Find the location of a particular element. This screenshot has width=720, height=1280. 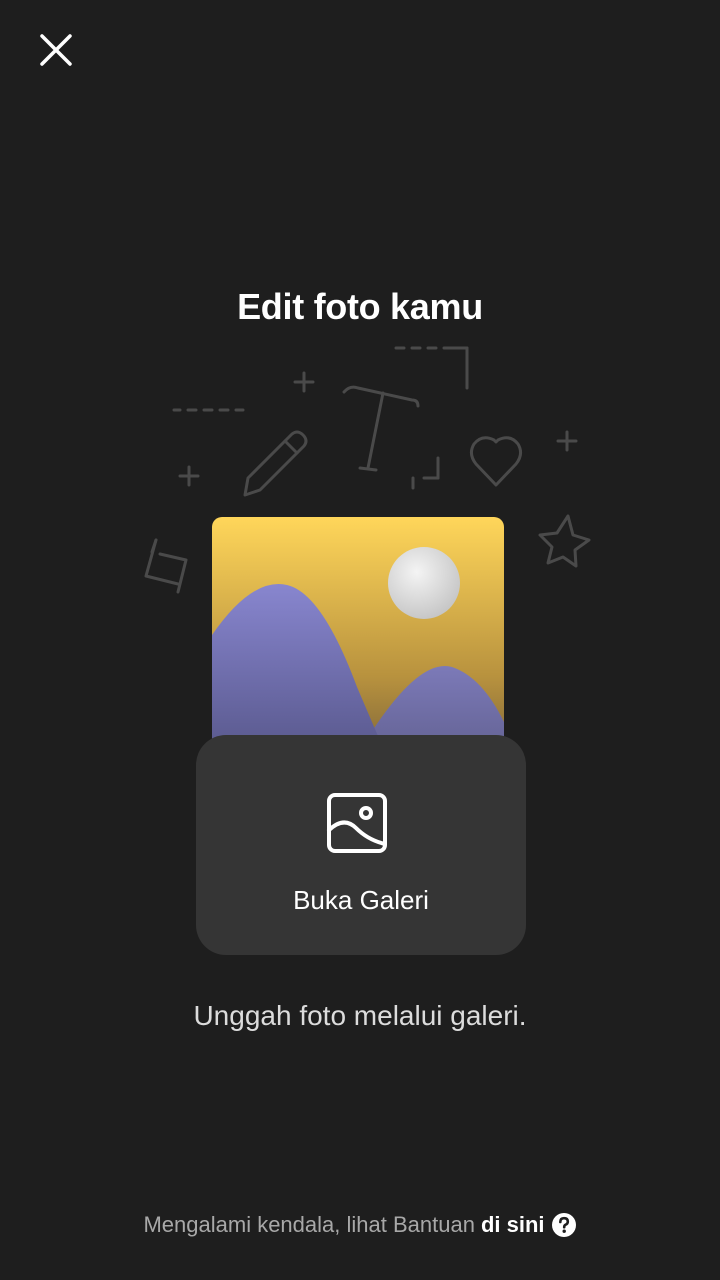

open-gallery-label: Buka Galeri is located at coordinates (361, 900).